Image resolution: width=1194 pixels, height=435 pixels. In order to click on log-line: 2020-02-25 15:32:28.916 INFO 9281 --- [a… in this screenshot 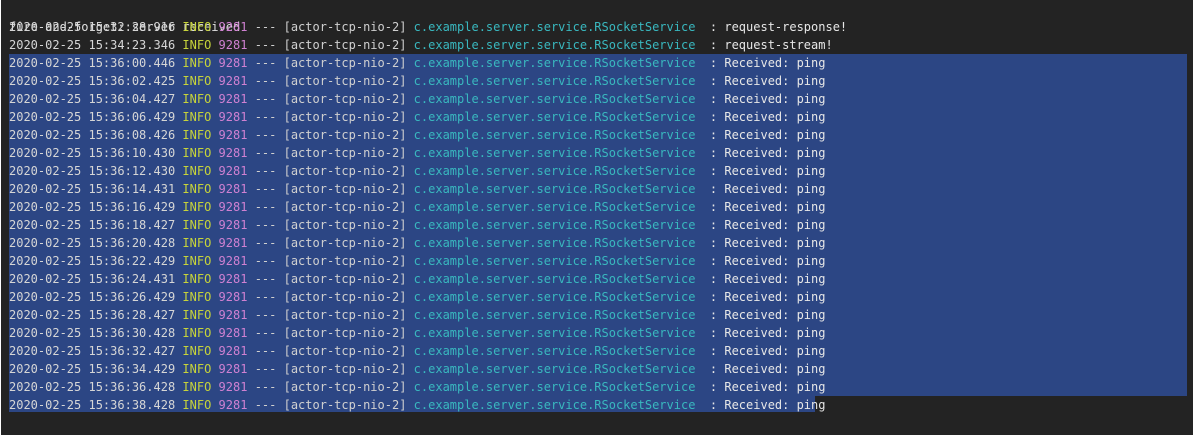, I will do `click(597, 27)`.